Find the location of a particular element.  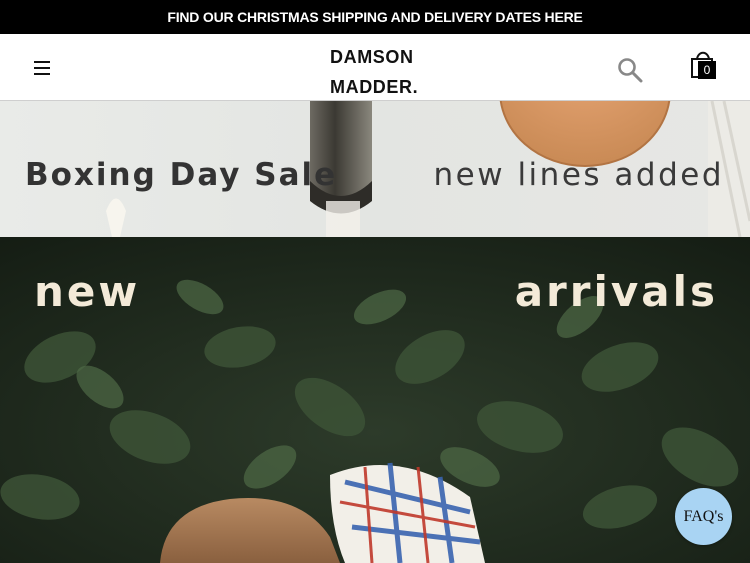

faq-button: FAQ's is located at coordinates (703, 516).